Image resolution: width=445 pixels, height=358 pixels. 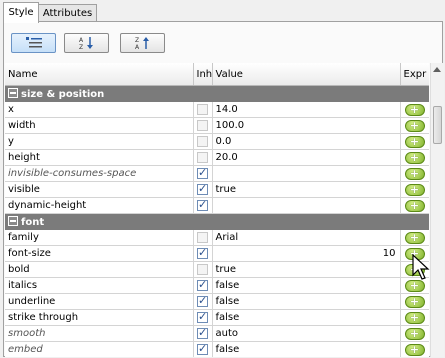 I want to click on property-row: smooth auto+, so click(x=217, y=333).